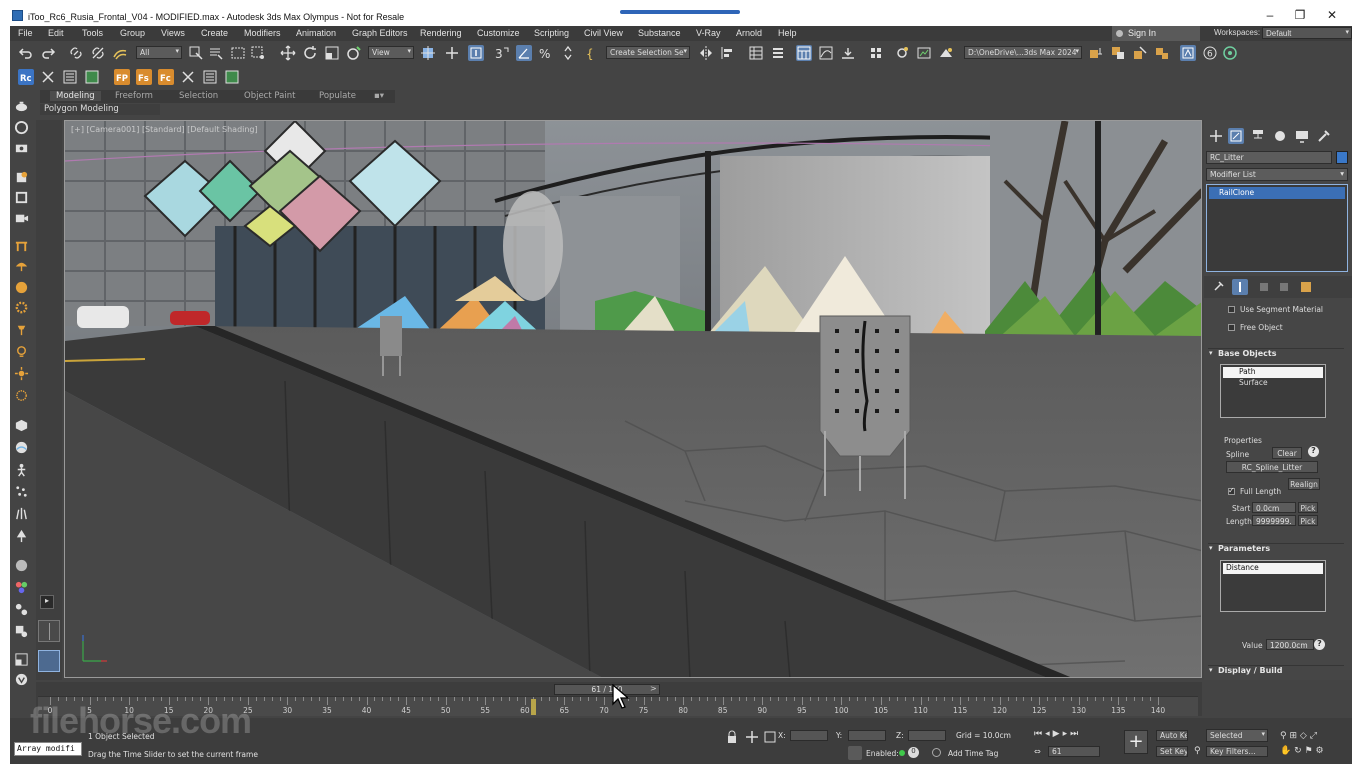  Describe the element at coordinates (1302, 136) in the screenshot. I see `display-tab-icon` at that location.